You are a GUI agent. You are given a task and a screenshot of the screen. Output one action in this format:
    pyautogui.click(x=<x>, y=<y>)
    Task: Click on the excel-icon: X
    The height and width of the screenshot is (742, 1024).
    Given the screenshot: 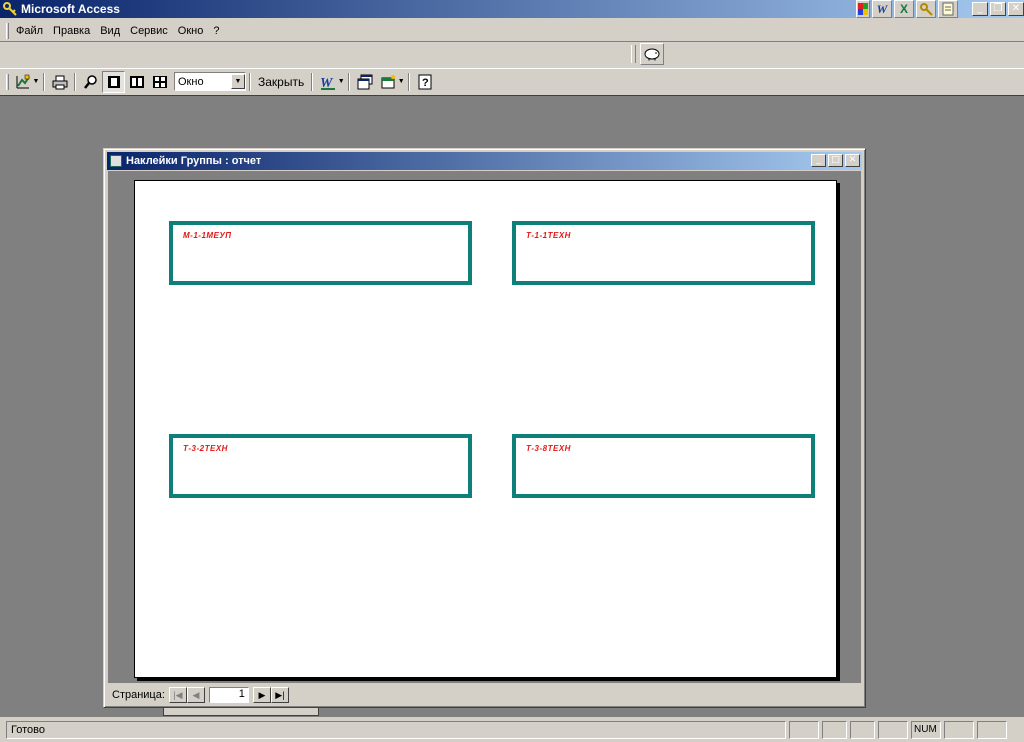 What is the action you would take?
    pyautogui.click(x=904, y=9)
    